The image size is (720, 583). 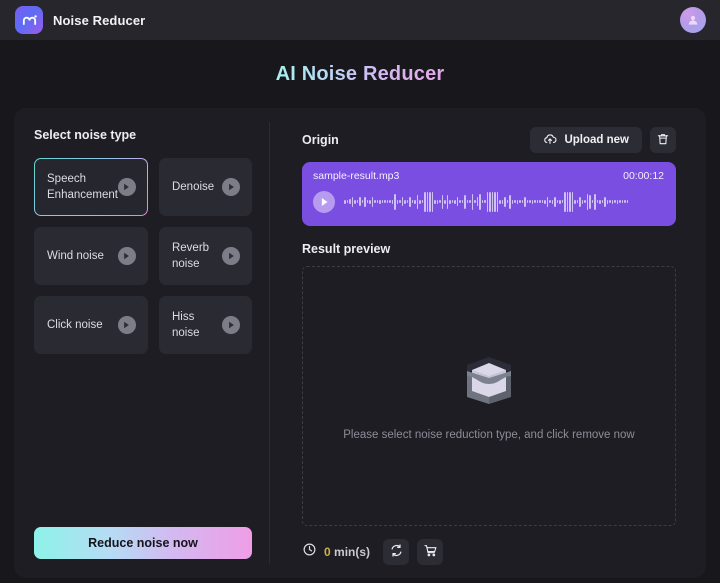 What do you see at coordinates (360, 73) in the screenshot?
I see `page-title: AI Noise Reducer` at bounding box center [360, 73].